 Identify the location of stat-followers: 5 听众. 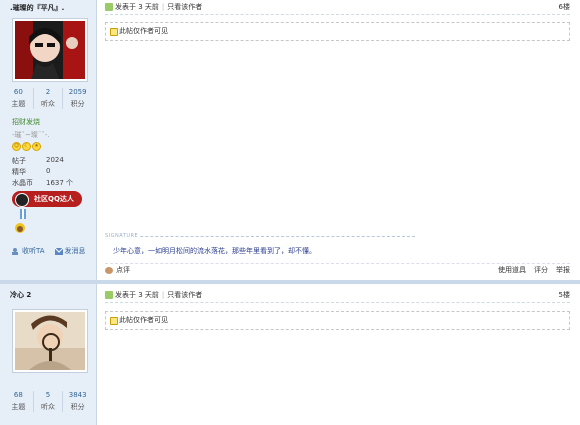
(49, 401).